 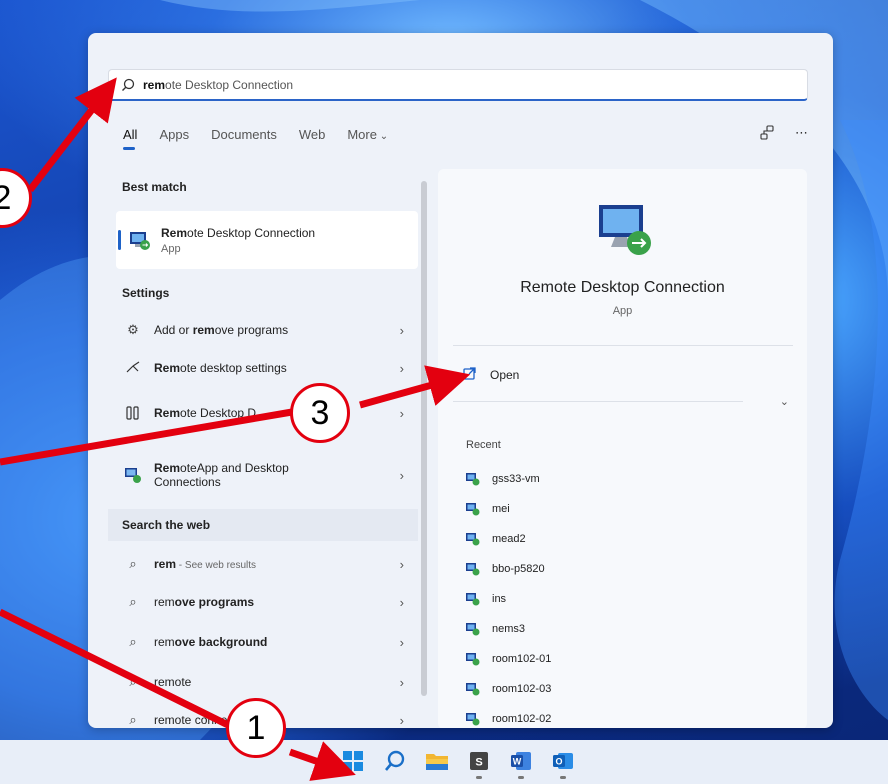 I want to click on remoteapp-icon, so click(x=133, y=475).